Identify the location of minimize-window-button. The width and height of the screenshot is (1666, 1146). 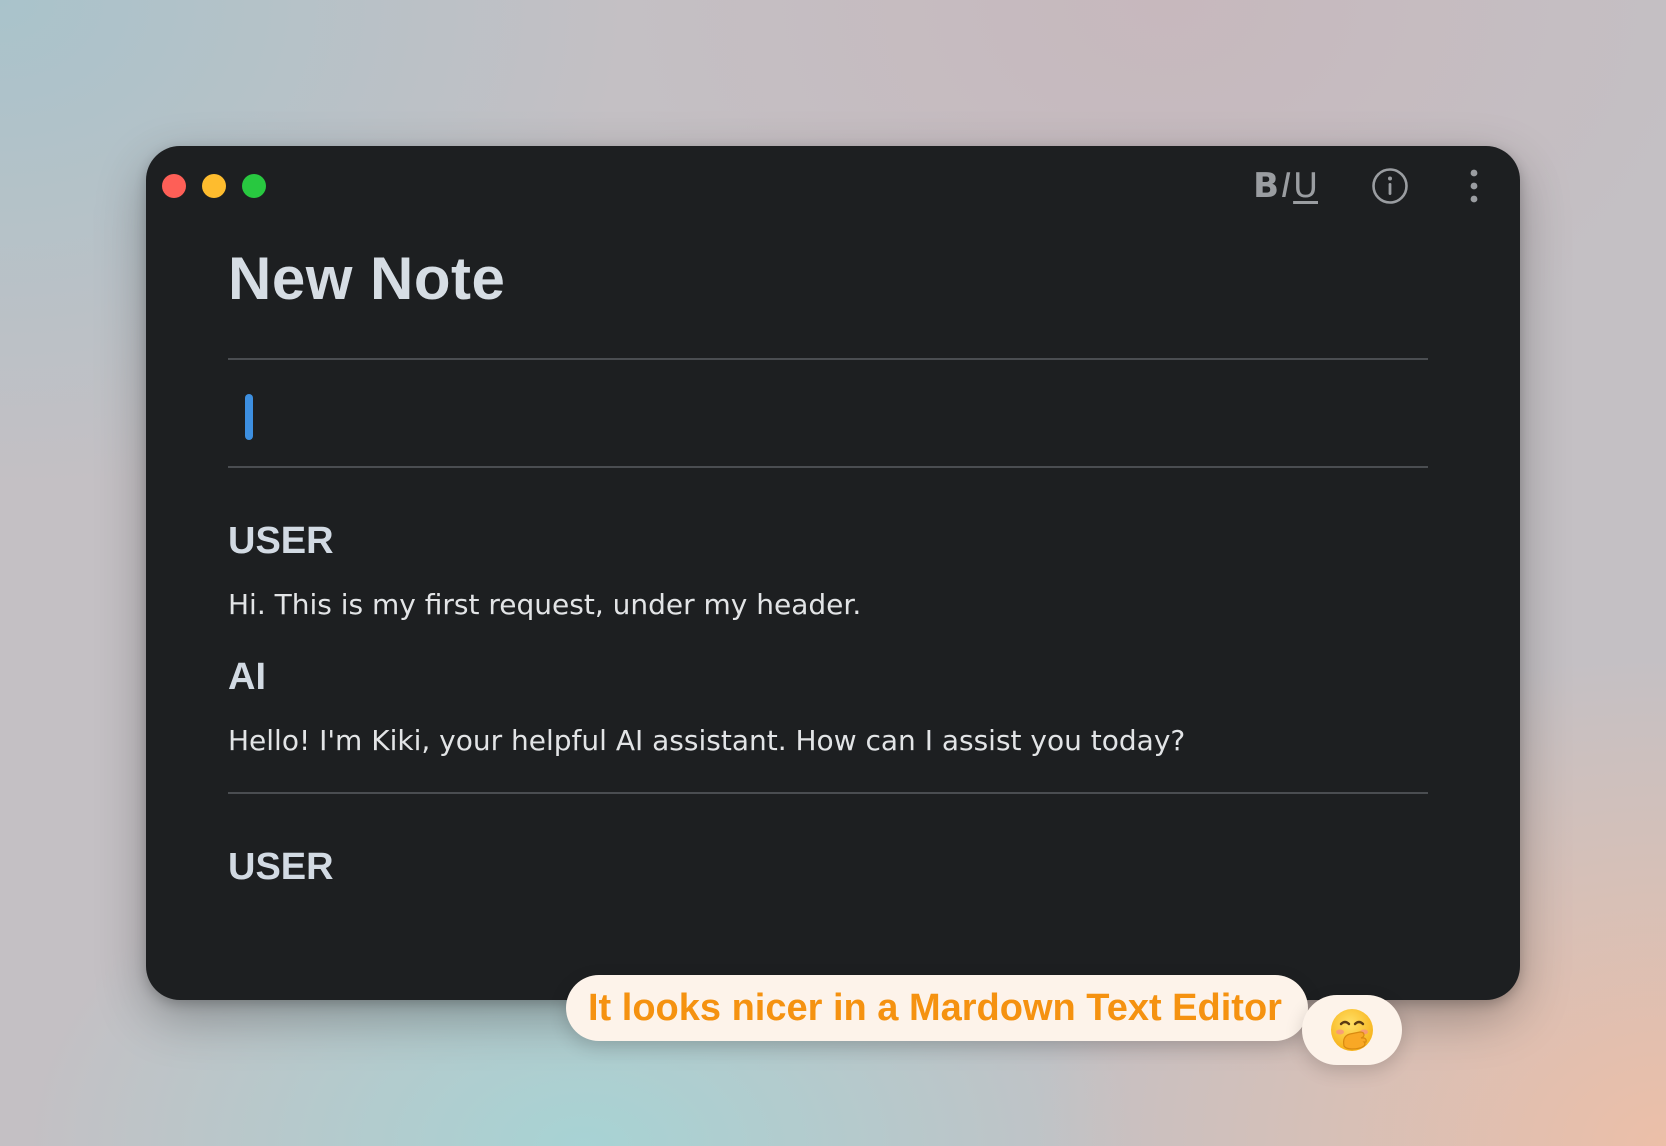
(214, 186).